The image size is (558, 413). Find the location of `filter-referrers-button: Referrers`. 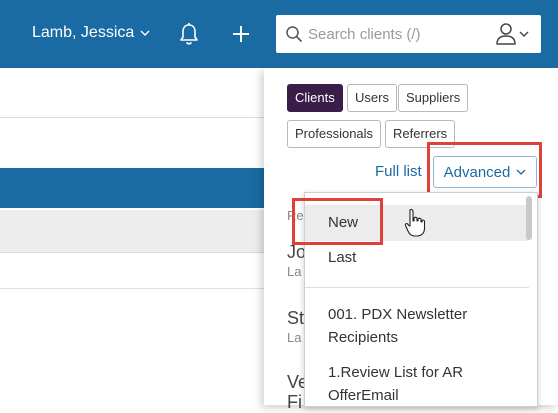

filter-referrers-button: Referrers is located at coordinates (420, 134).